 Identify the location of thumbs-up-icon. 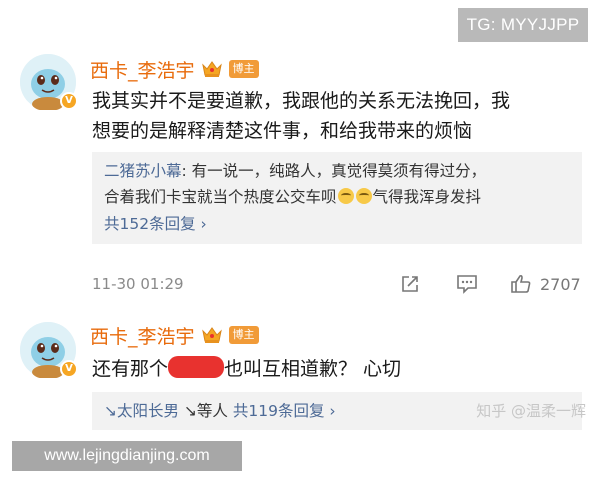
(521, 283).